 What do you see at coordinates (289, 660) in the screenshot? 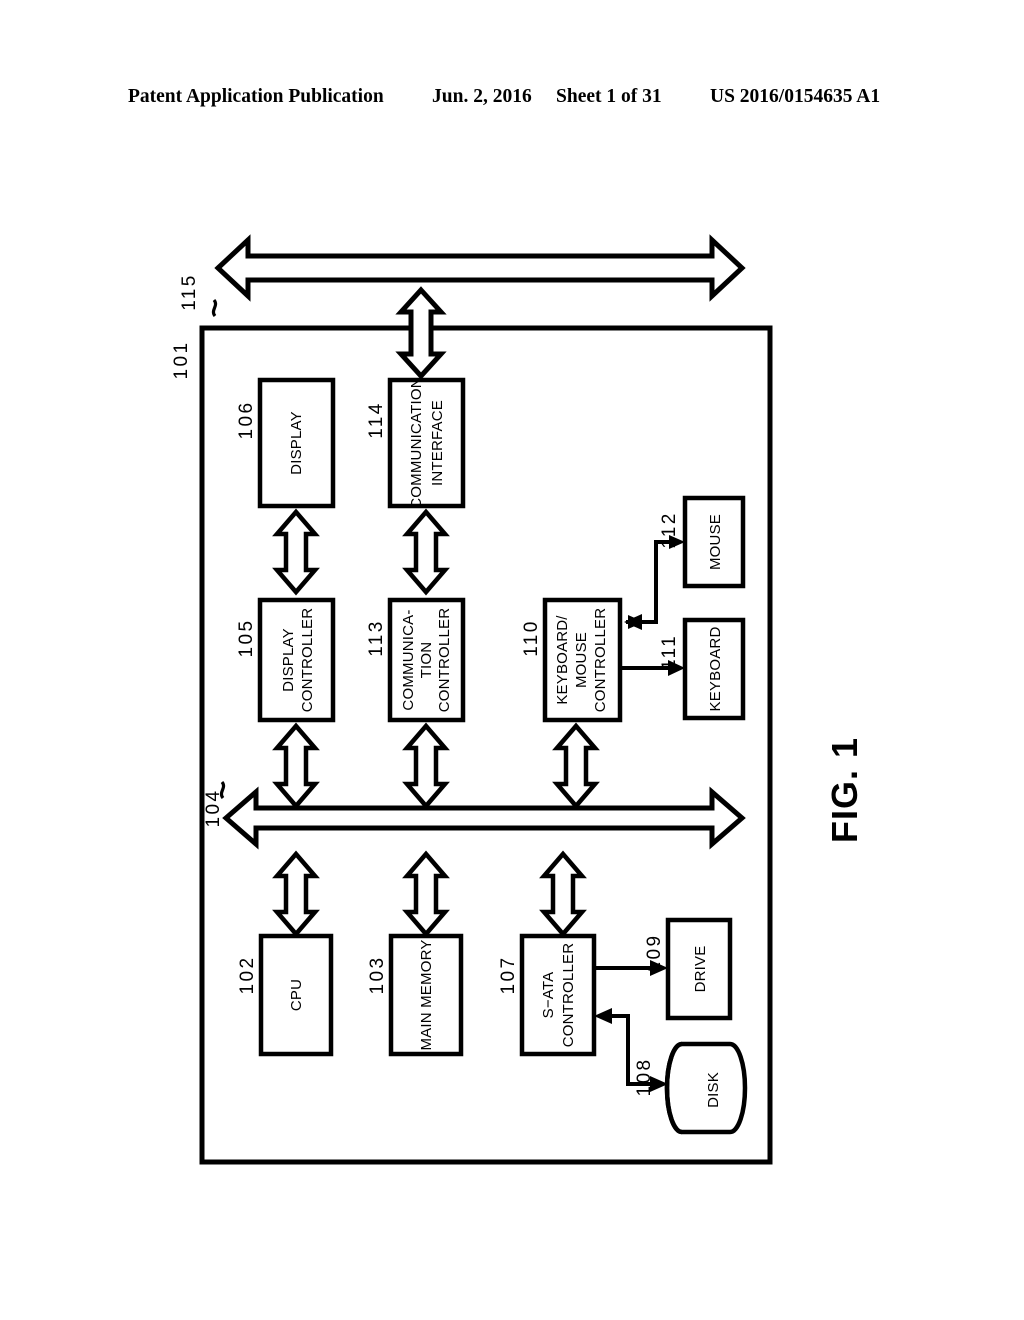
I see `block-label-display-controller-line1: DISPLAY` at bounding box center [289, 660].